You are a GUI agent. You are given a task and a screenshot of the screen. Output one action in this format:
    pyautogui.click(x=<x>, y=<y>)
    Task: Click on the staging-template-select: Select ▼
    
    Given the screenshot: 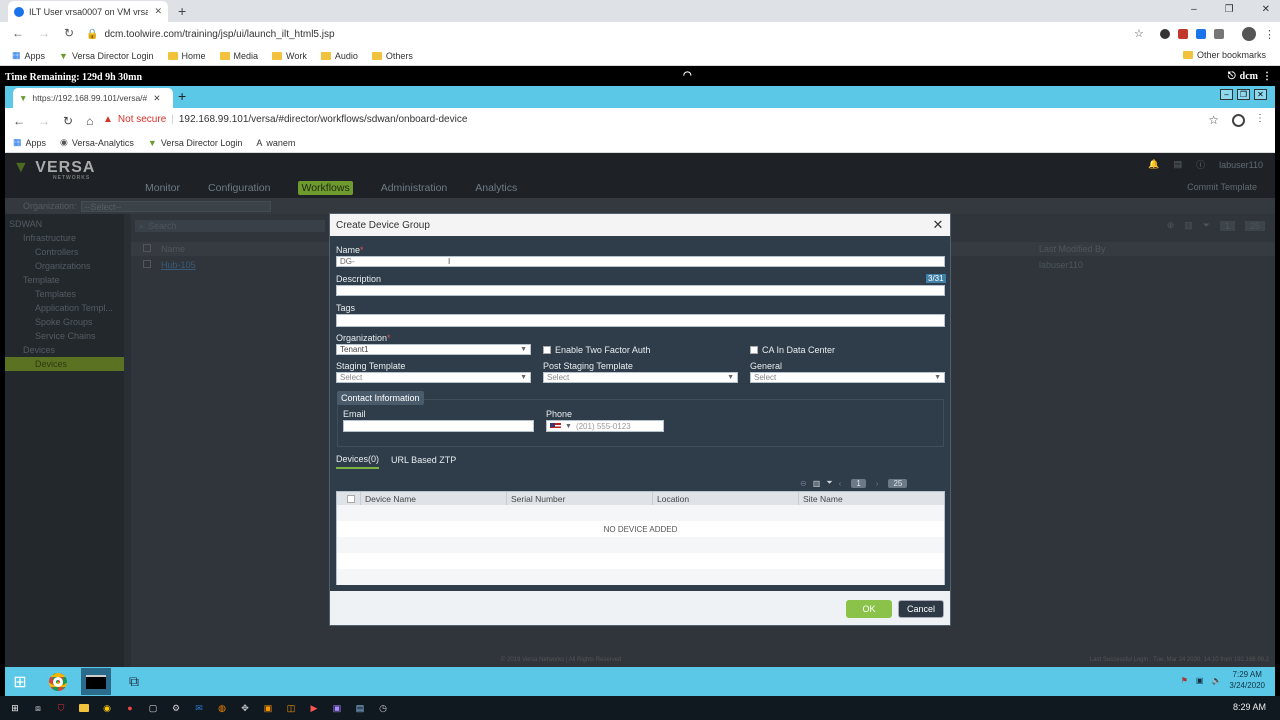 What is the action you would take?
    pyautogui.click(x=433, y=377)
    